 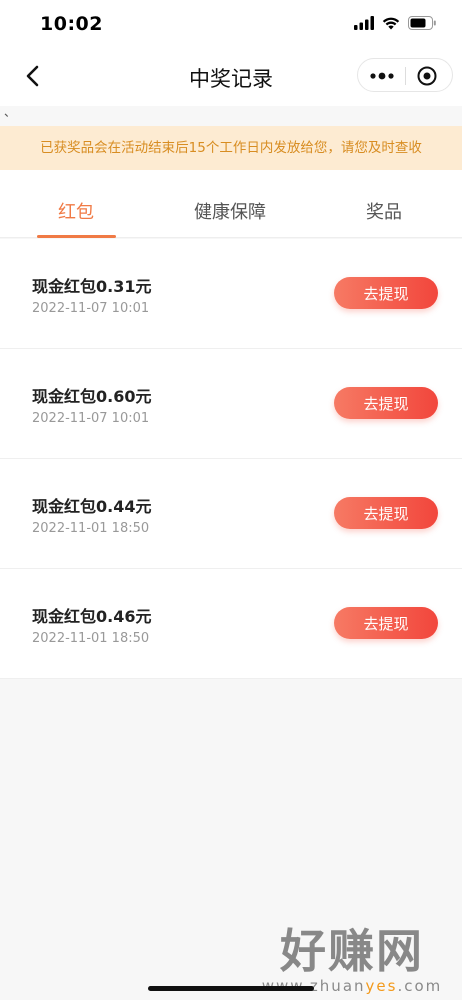 What do you see at coordinates (231, 514) in the screenshot?
I see `list-item: 现金红包0.44元 2022-11-01 18:50 去提现` at bounding box center [231, 514].